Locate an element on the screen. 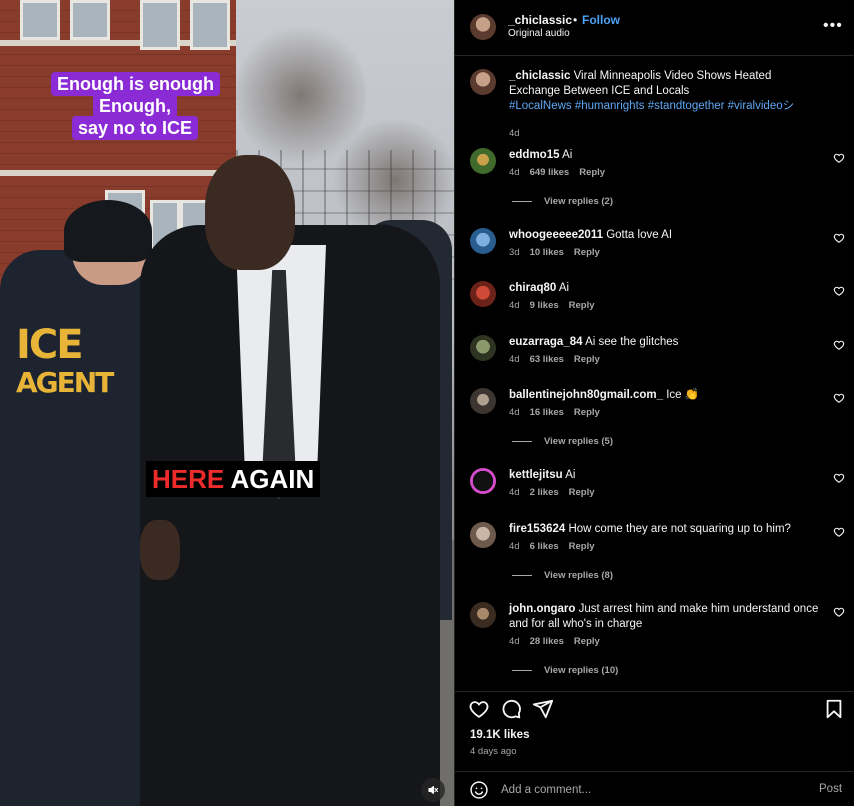 The width and height of the screenshot is (854, 806). view-replies-button: View replies (2) is located at coordinates (562, 201).